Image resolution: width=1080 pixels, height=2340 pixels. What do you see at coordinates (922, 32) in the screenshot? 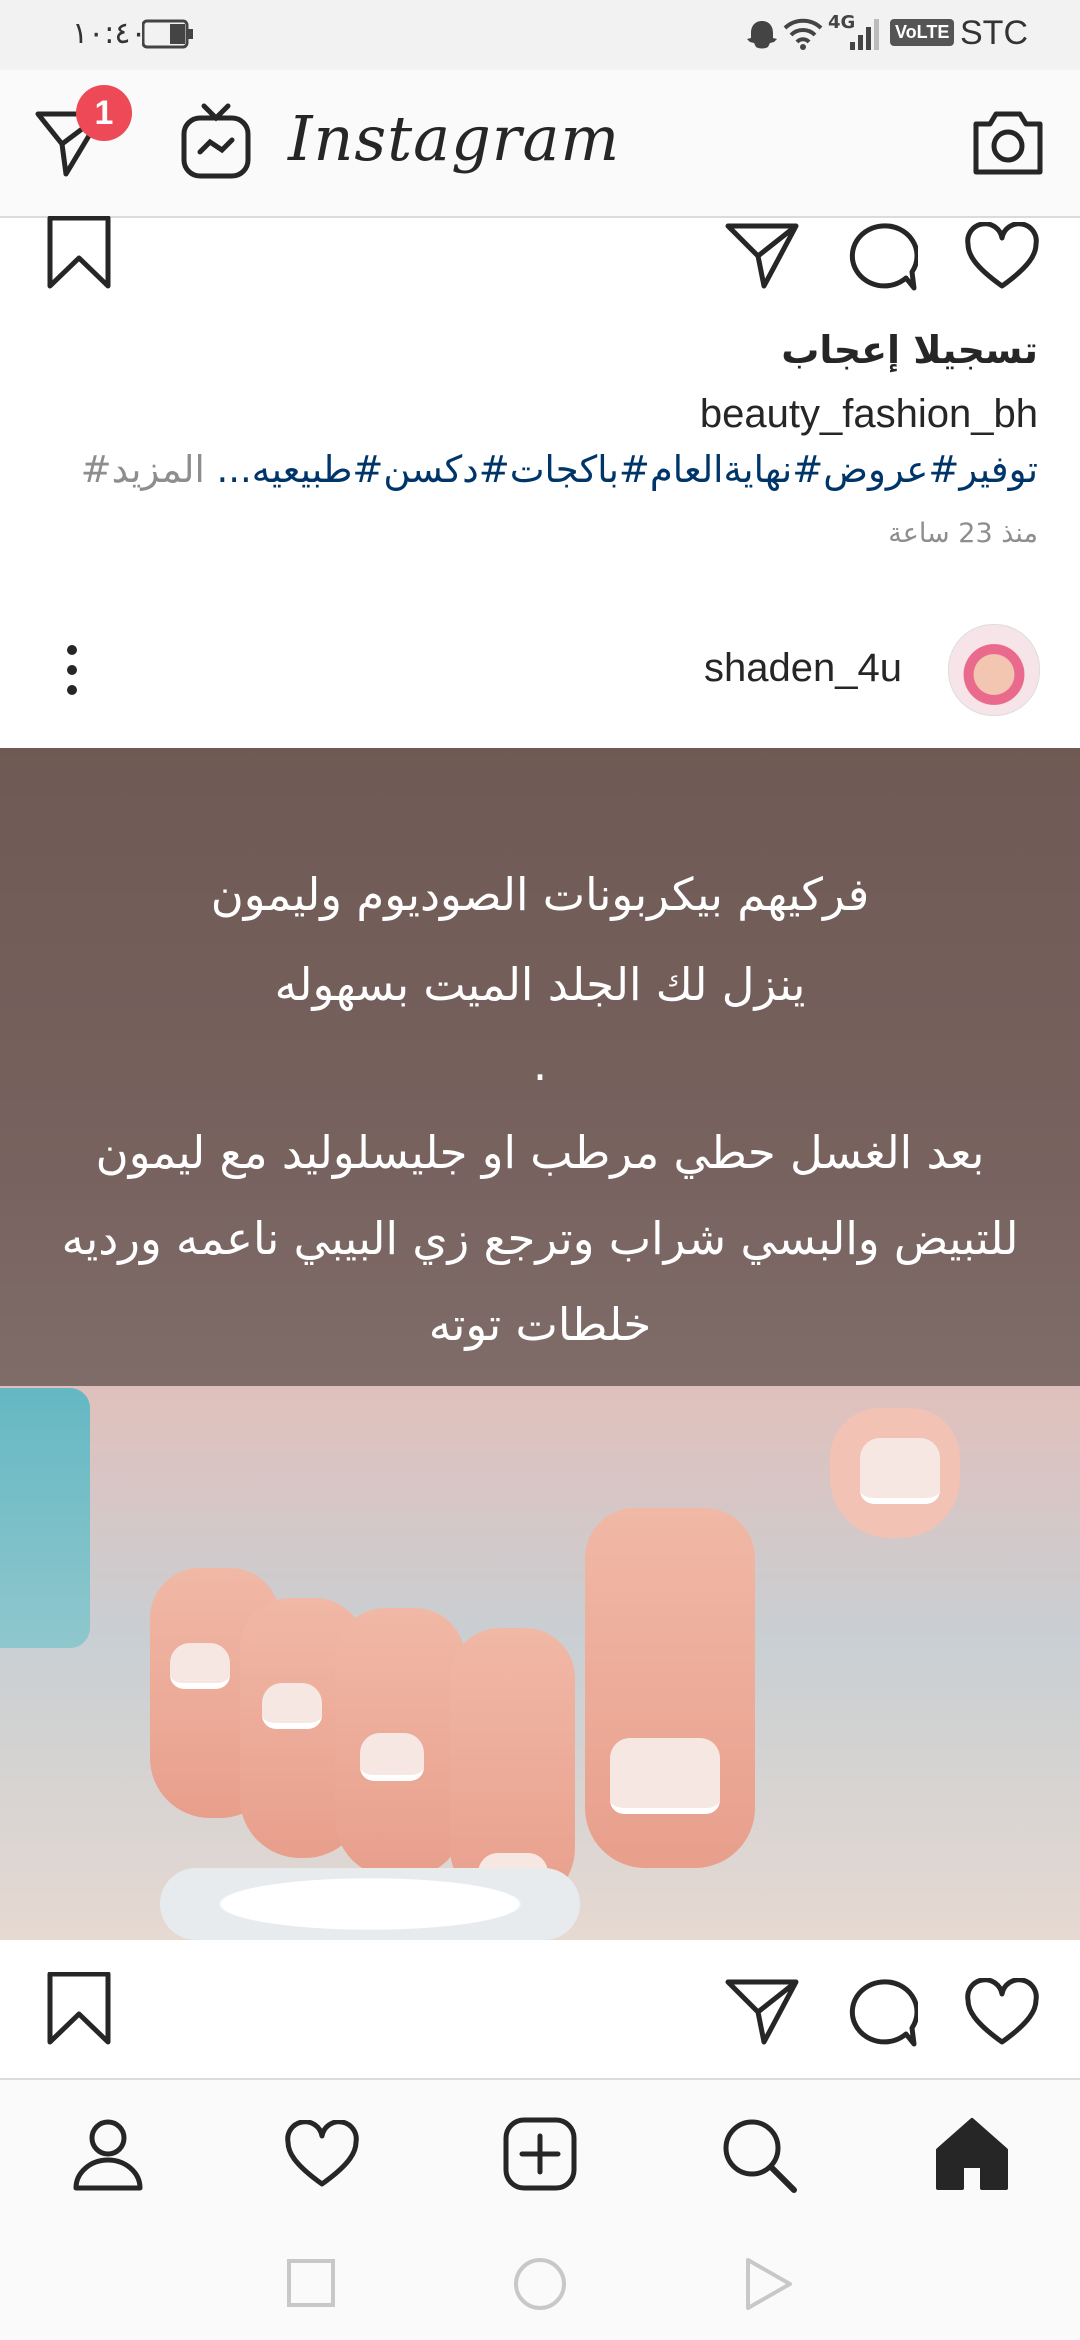
I see `volte-badge: VoLTE` at bounding box center [922, 32].